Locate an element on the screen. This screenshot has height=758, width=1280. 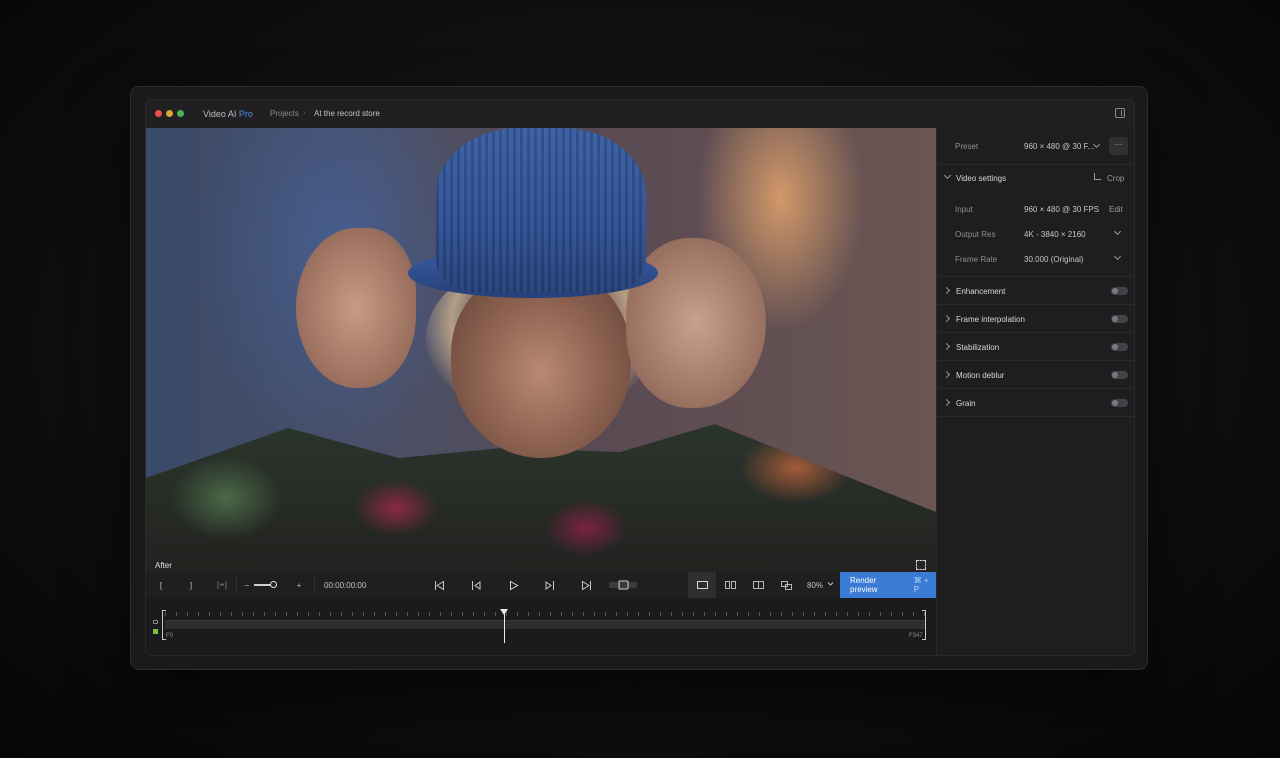
video-settings-chevron-icon is located at coordinates (947, 175).